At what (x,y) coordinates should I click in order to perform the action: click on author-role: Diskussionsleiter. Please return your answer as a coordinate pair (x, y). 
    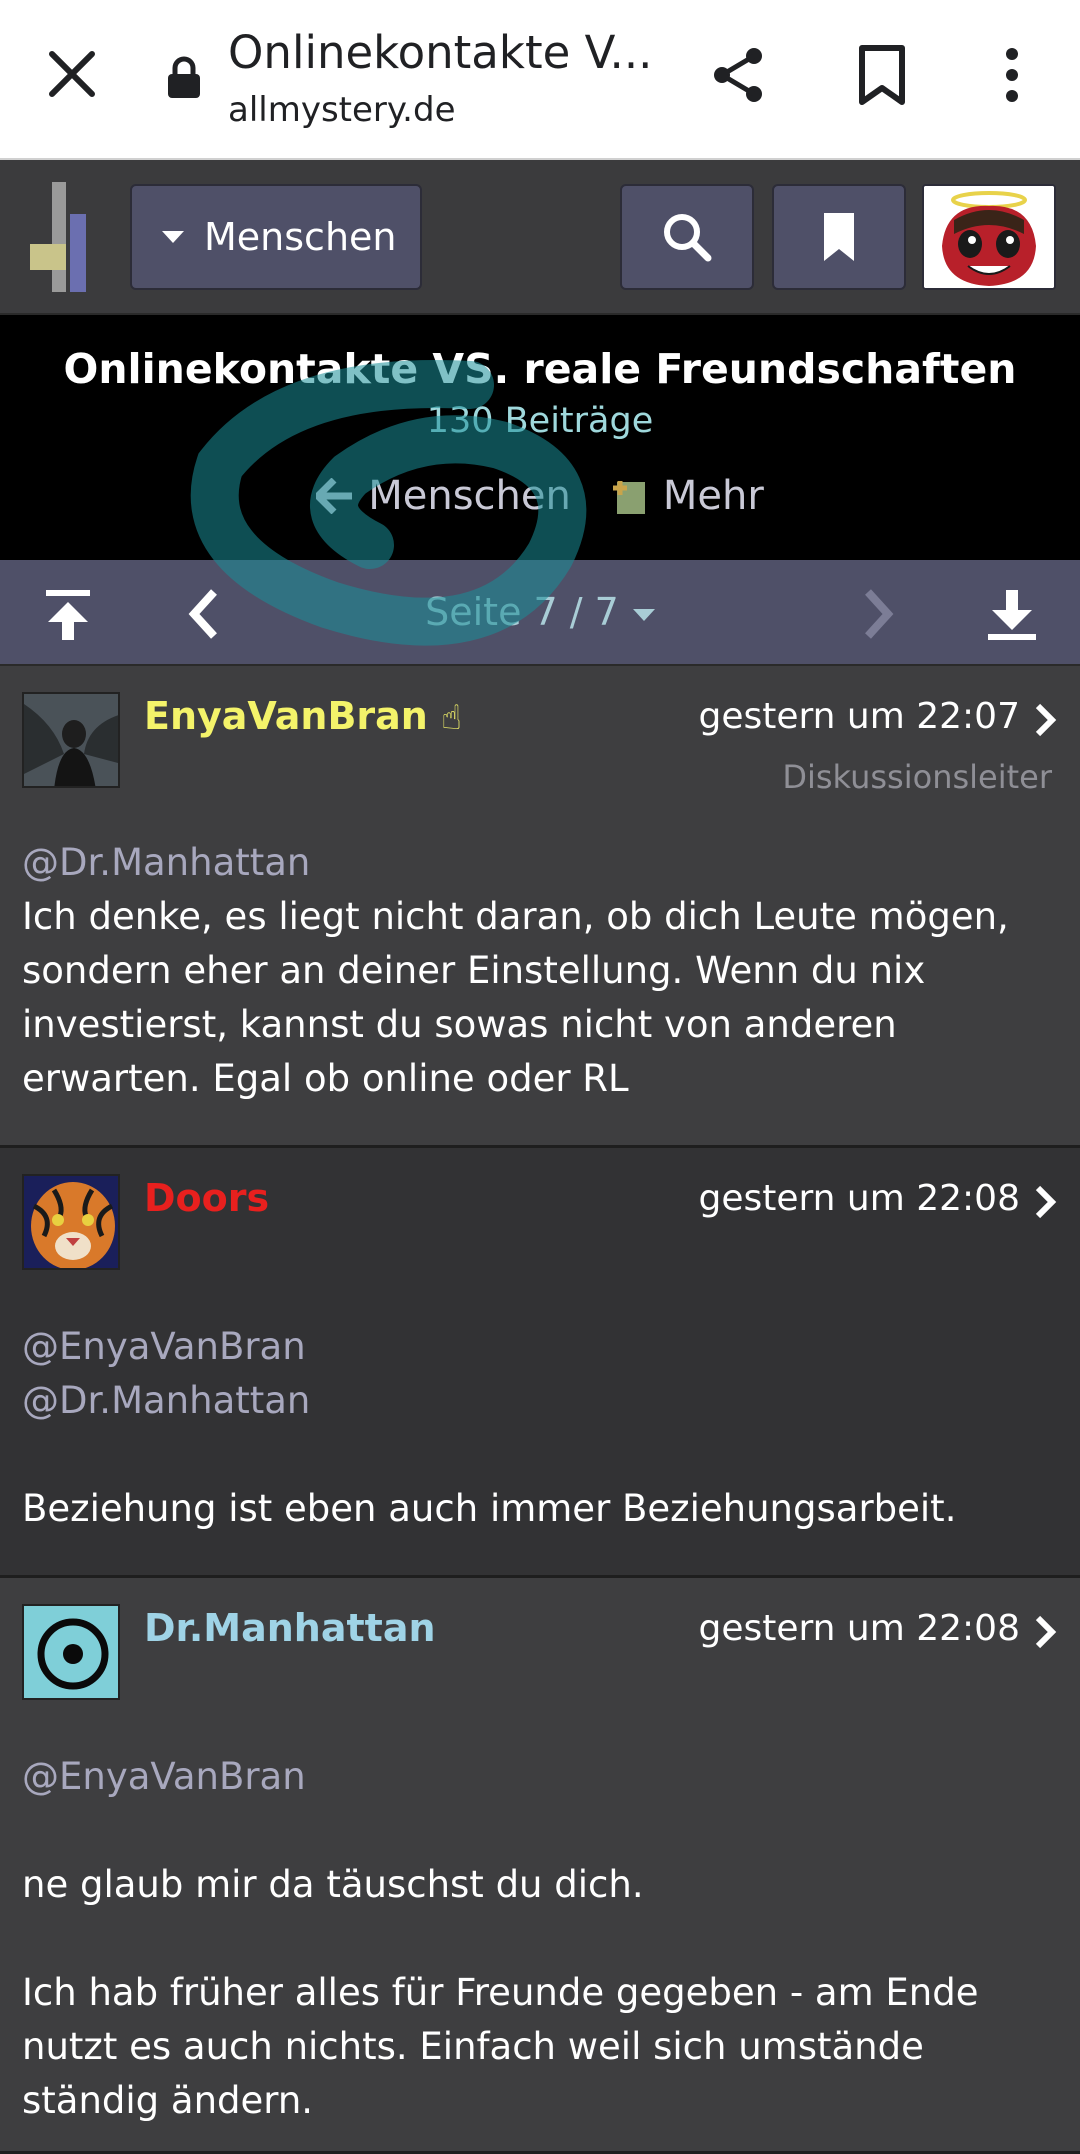
    Looking at the image, I should click on (917, 777).